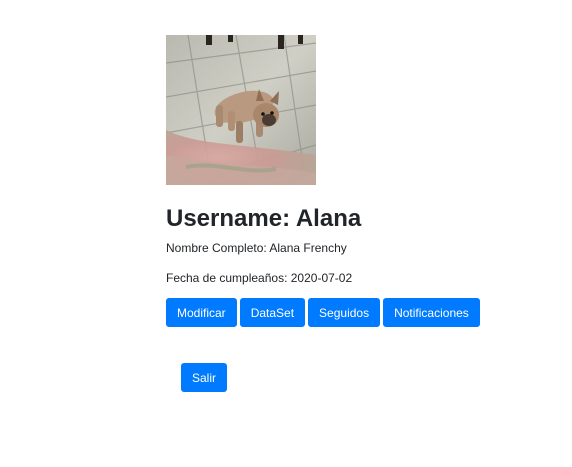  I want to click on birthday-label: Fecha de cumpleaños:, so click(228, 278).